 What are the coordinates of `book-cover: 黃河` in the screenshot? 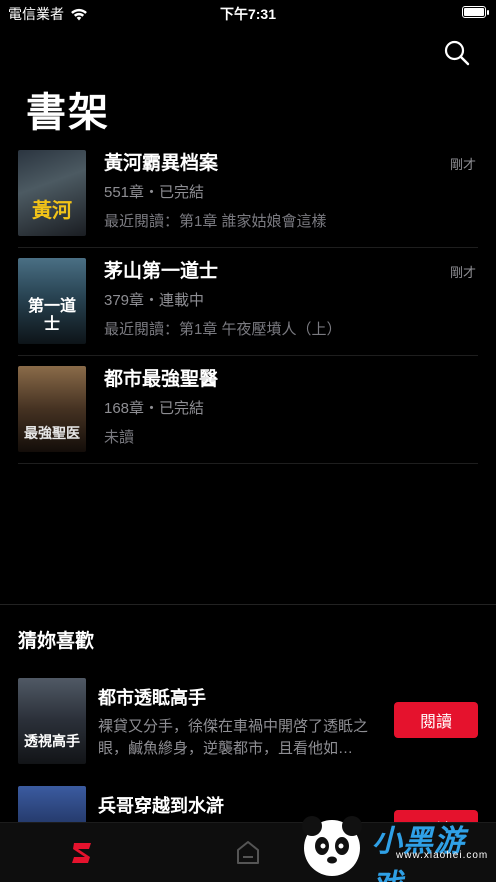 It's located at (52, 193).